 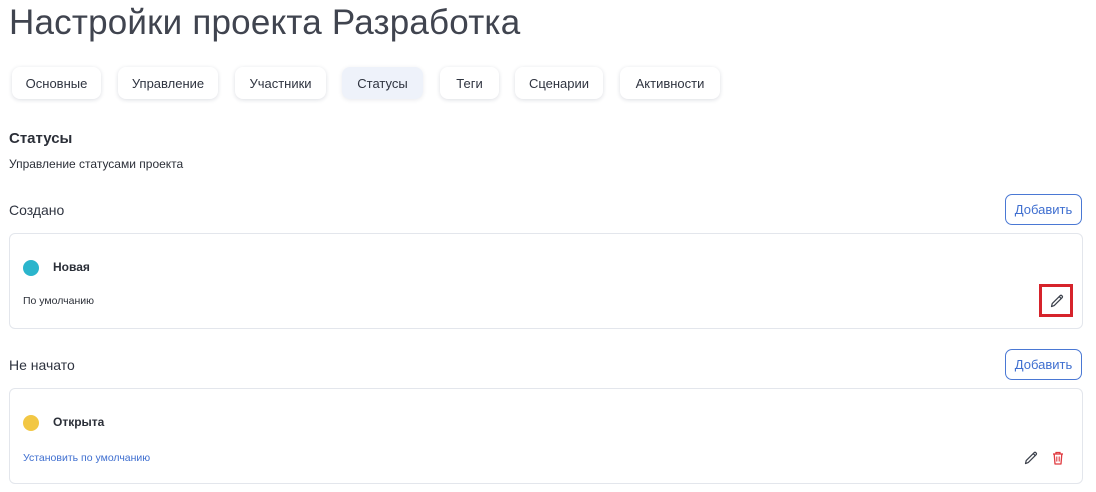 What do you see at coordinates (1031, 458) in the screenshot?
I see `pencil-icon` at bounding box center [1031, 458].